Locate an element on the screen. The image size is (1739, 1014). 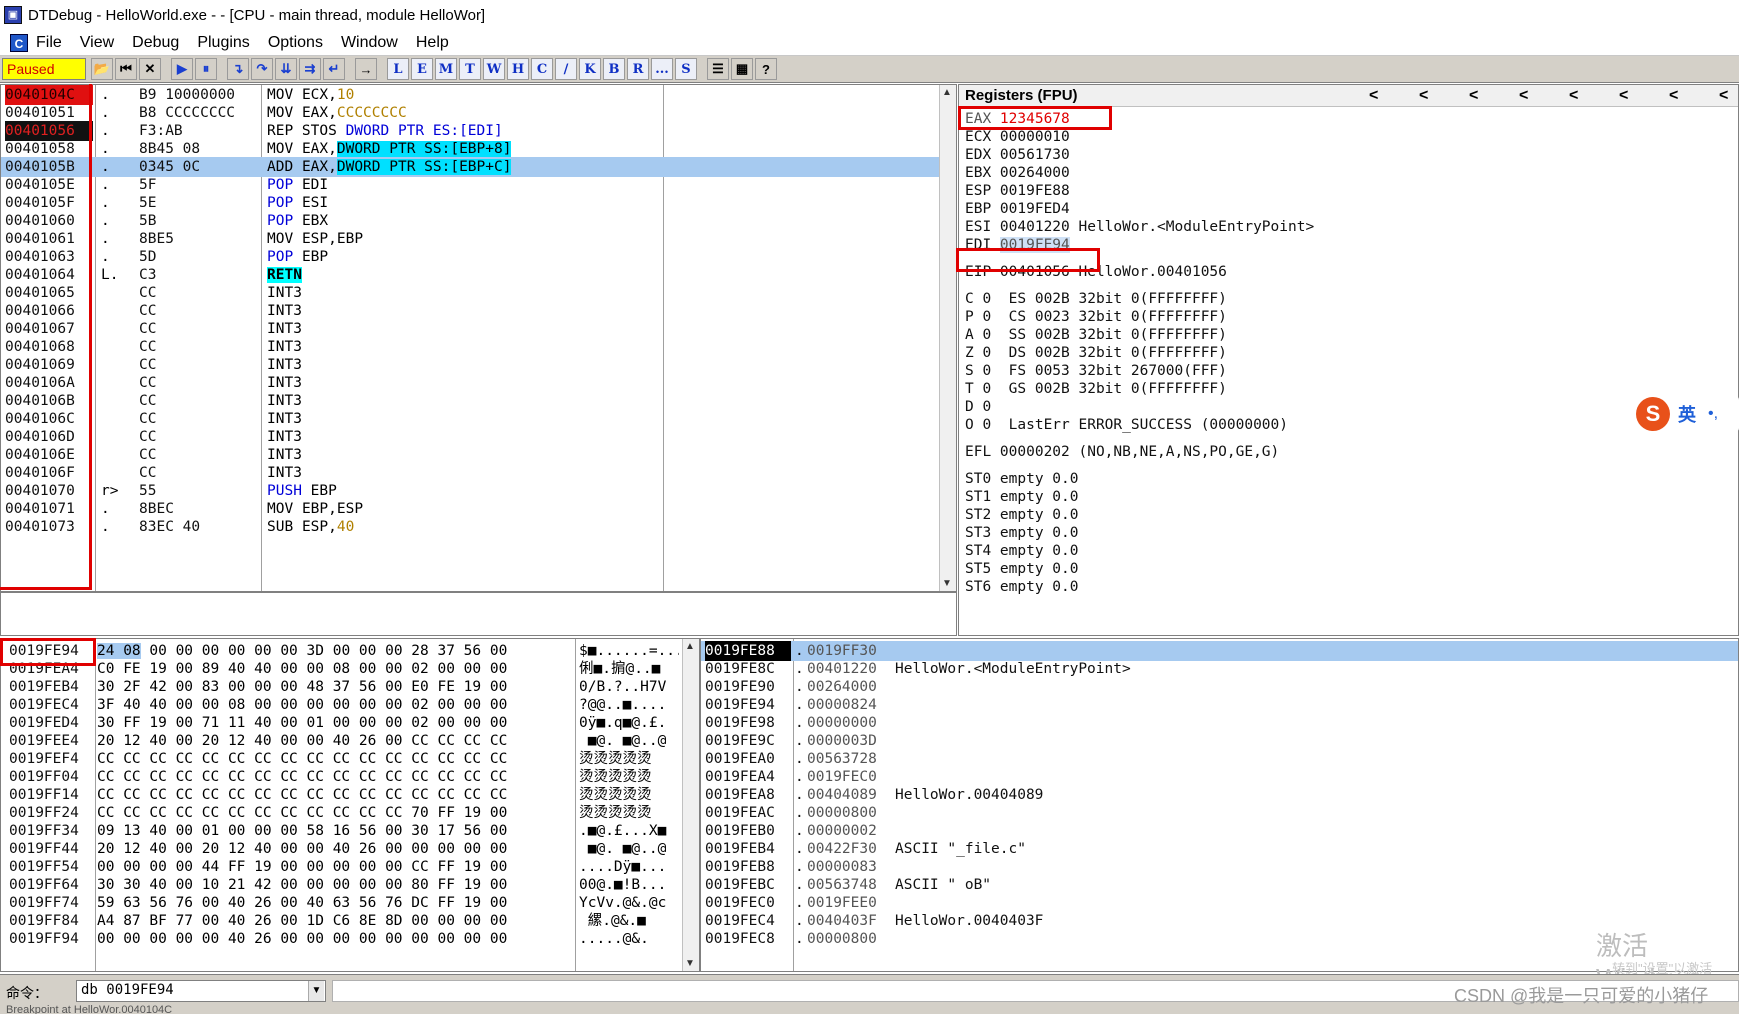
stack-row: 0019FE90. 00264000 is located at coordinates (1219, 687).